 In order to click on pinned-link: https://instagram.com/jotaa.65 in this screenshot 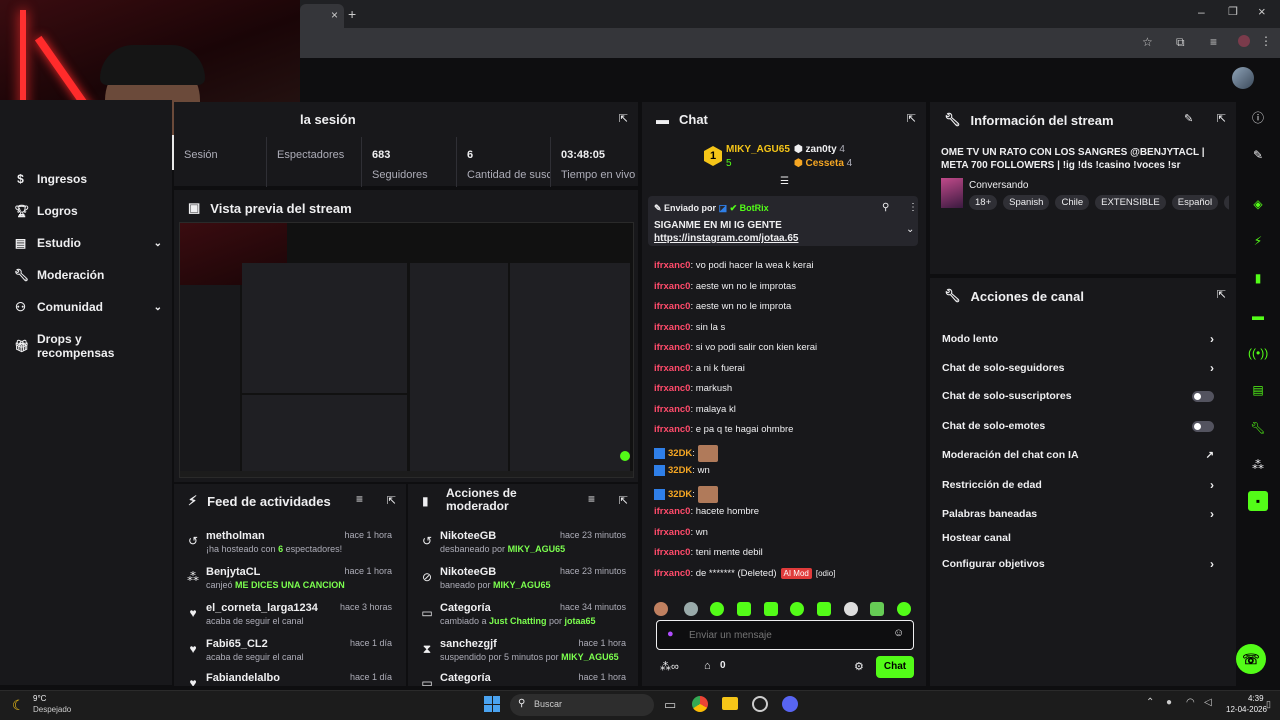, I will do `click(726, 238)`.